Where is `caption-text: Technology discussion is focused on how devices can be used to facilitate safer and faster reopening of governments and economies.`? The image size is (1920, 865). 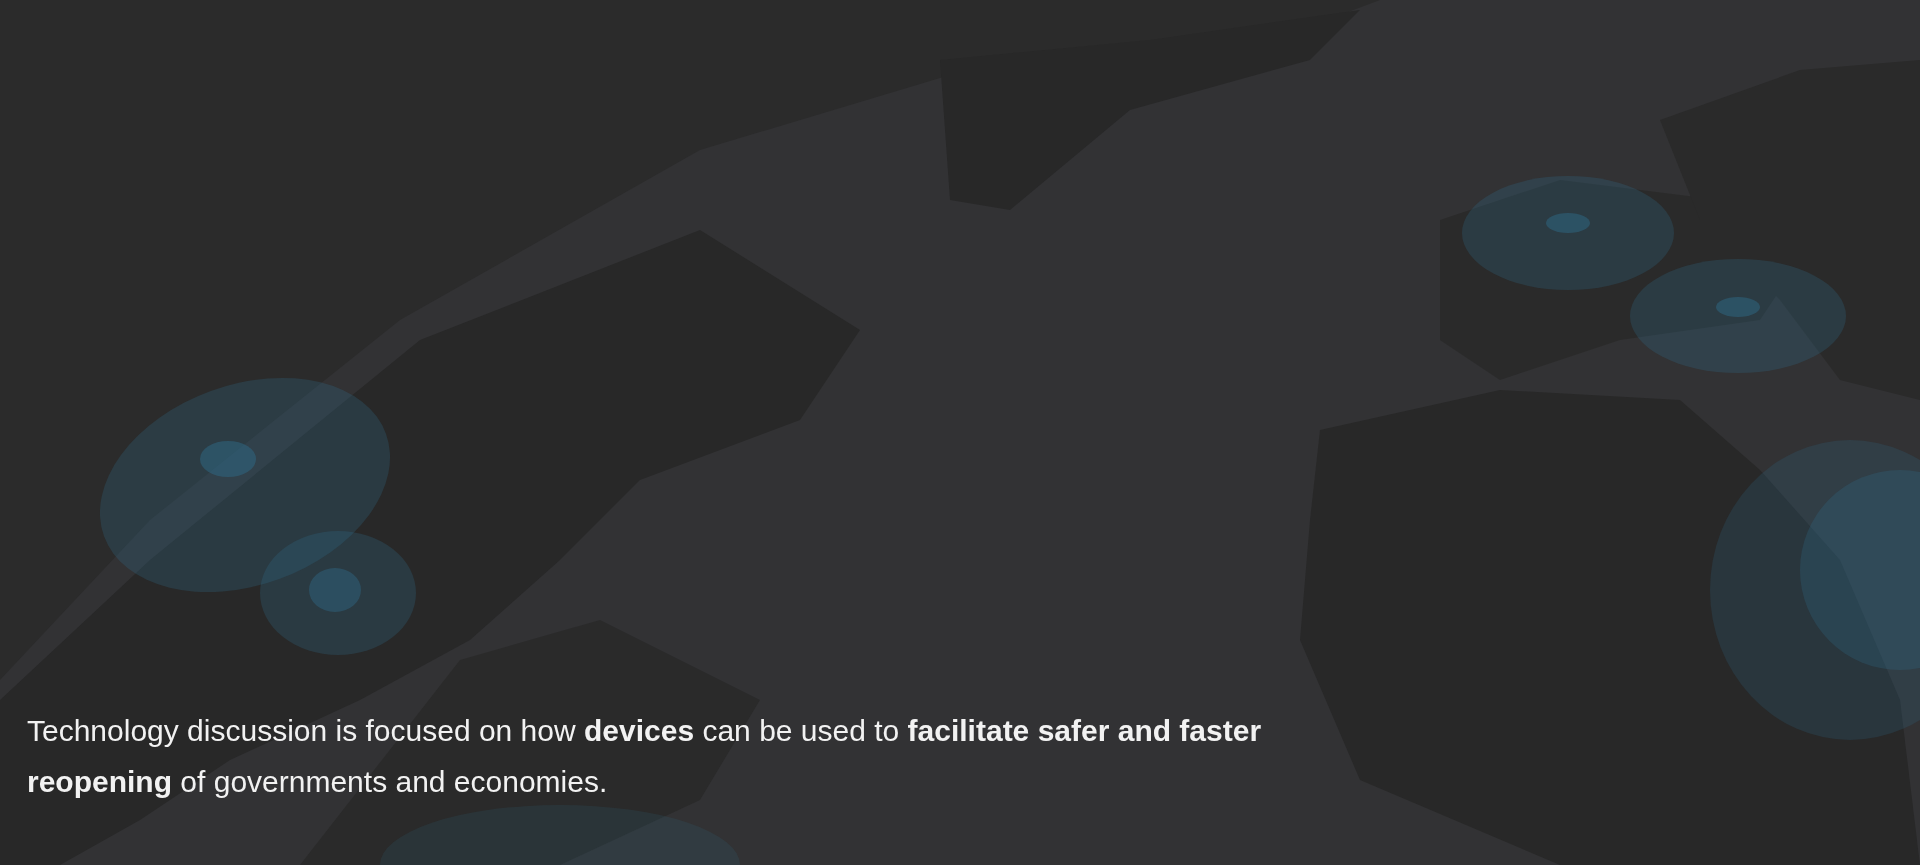
caption-text: Technology discussion is focused on how devices can be used to facilitate safer and faster reopening of governments and economies. is located at coordinates (645, 756).